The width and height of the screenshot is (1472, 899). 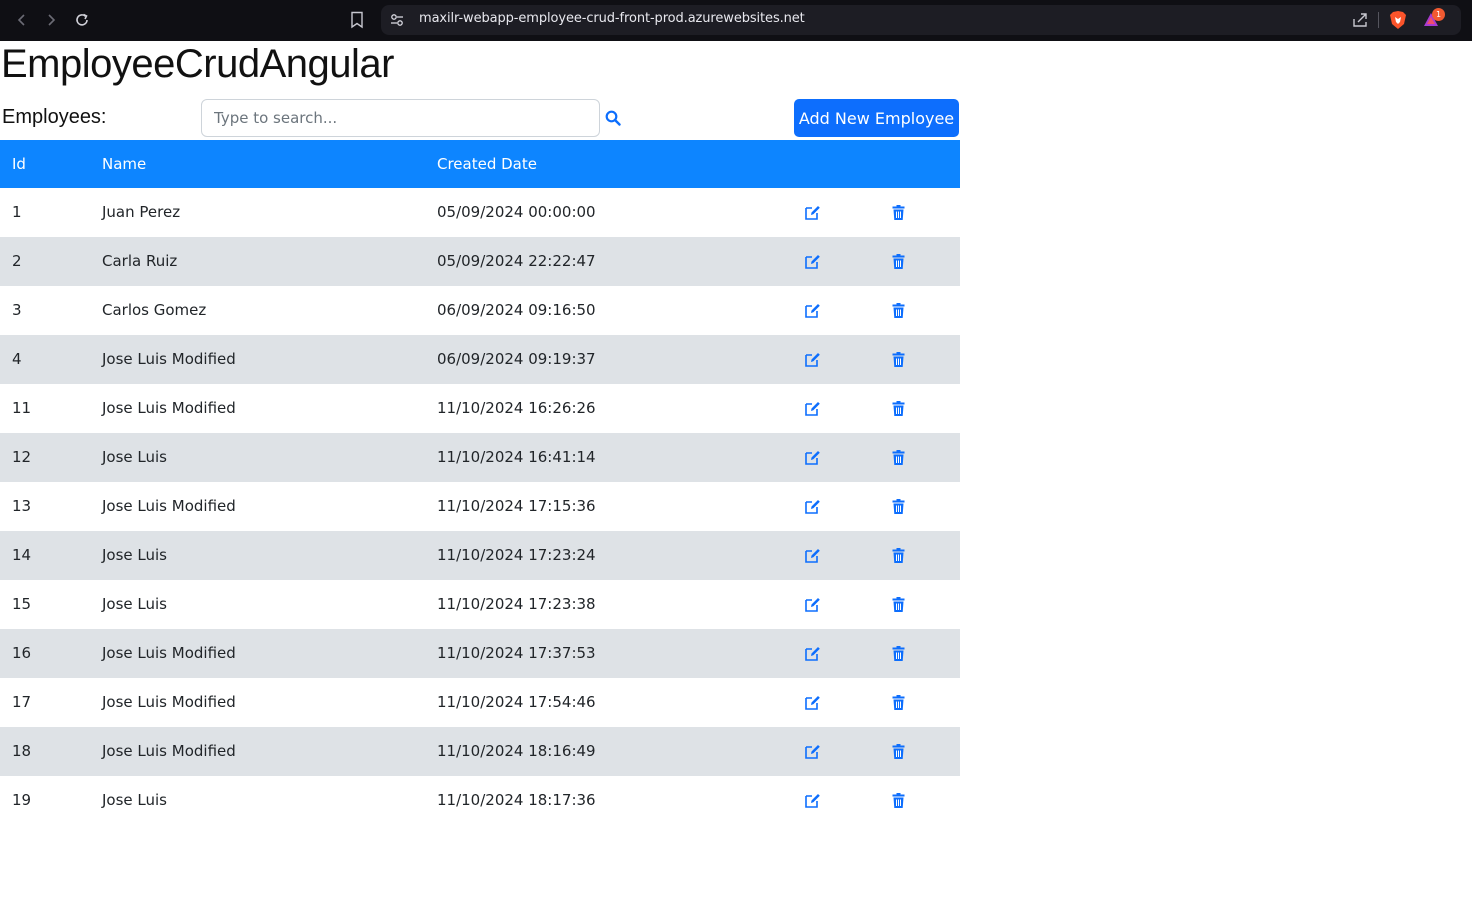 What do you see at coordinates (516, 653) in the screenshot?
I see `cell-created-date: 11/10/2024 17:37:53` at bounding box center [516, 653].